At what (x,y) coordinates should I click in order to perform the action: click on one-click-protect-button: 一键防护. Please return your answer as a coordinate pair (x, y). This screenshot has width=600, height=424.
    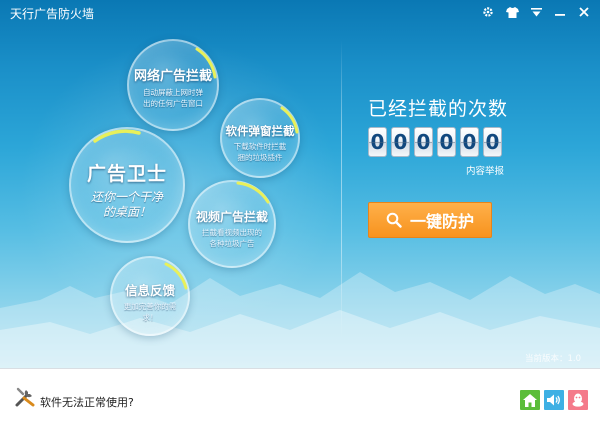
    Looking at the image, I should click on (430, 220).